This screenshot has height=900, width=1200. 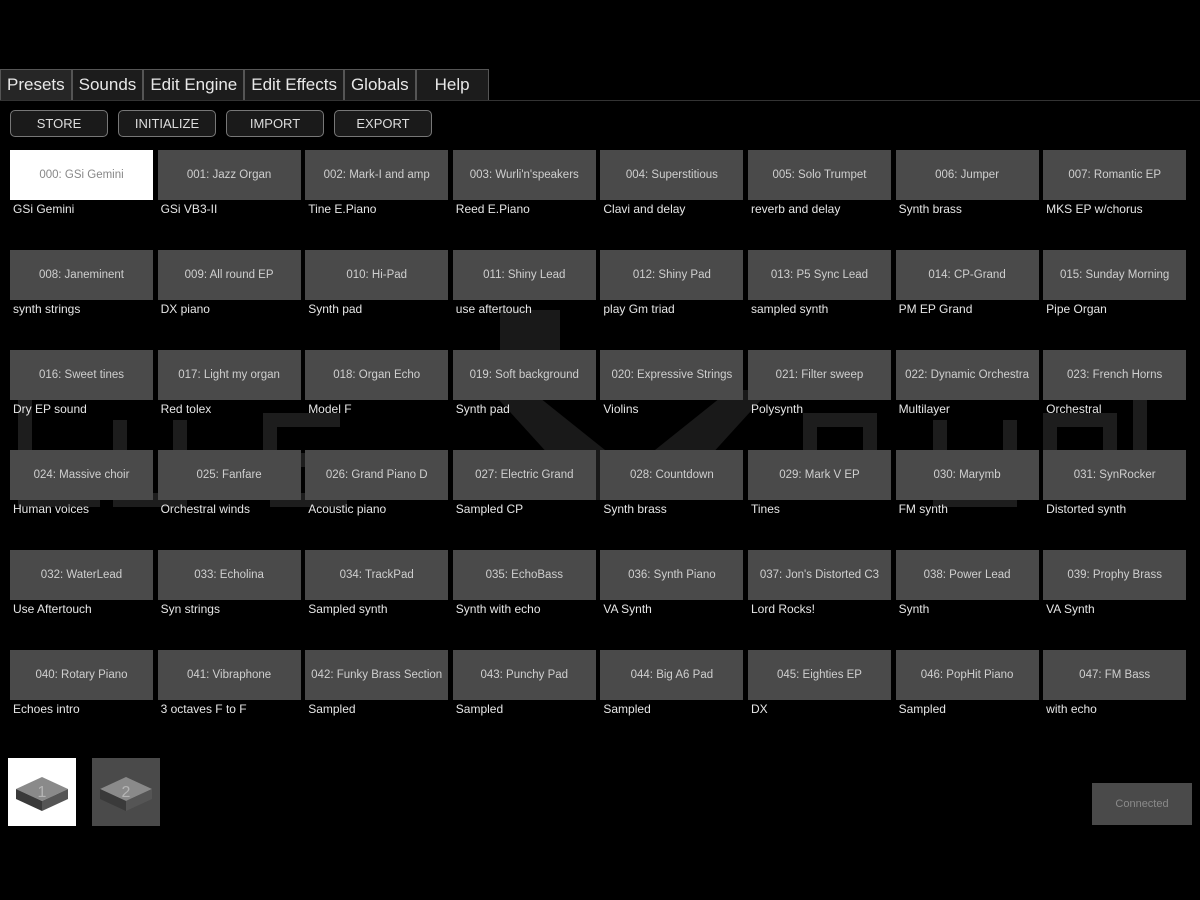 I want to click on preset-cell: 009: All round EP DX piano, so click(x=229, y=300).